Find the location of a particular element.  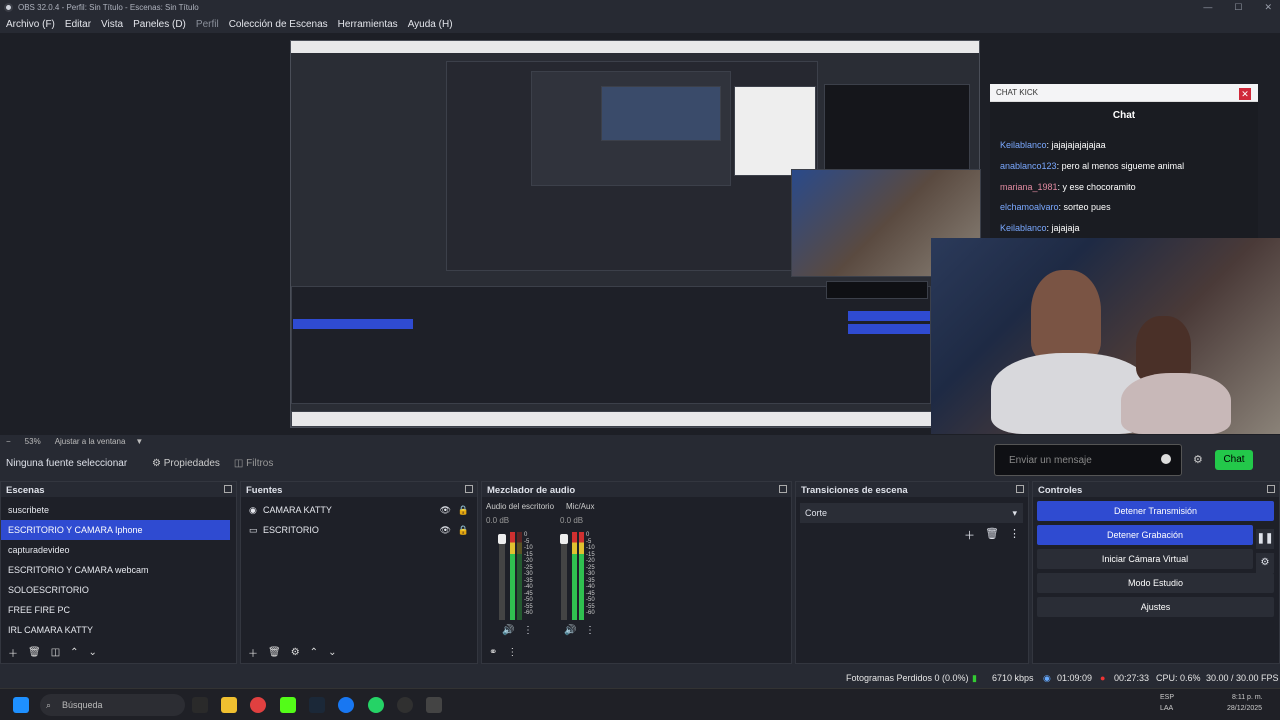

menu-vista: Vista is located at coordinates (112, 24).